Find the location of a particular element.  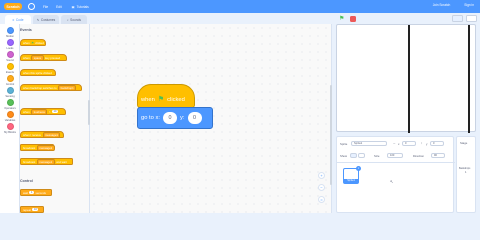

large-stage-button is located at coordinates (471, 18).